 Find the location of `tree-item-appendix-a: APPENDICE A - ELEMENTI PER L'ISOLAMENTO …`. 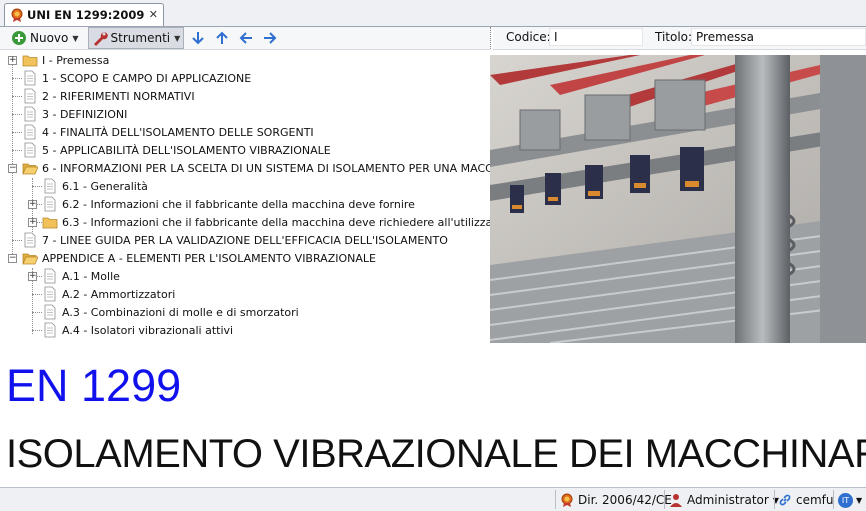

tree-item-appendix-a: APPENDICE A - ELEMENTI PER L'ISOLAMENTO … is located at coordinates (199, 258).